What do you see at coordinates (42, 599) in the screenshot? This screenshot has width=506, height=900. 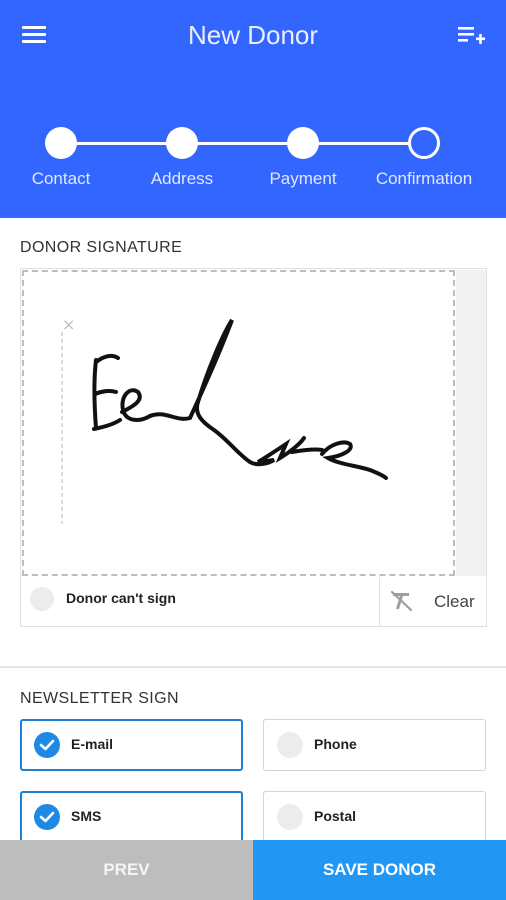 I see `donor-cant-sign-checkbox` at bounding box center [42, 599].